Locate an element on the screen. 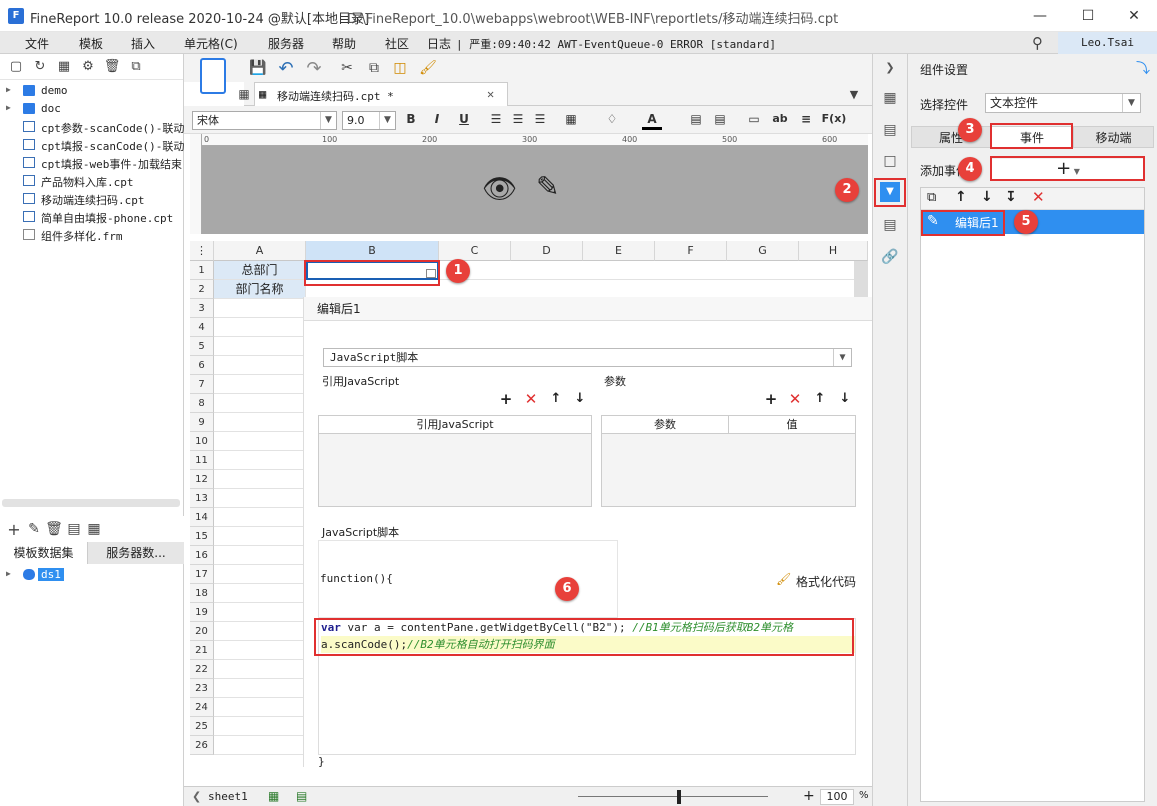 The width and height of the screenshot is (1157, 806). zoom-input: 100 is located at coordinates (837, 797).